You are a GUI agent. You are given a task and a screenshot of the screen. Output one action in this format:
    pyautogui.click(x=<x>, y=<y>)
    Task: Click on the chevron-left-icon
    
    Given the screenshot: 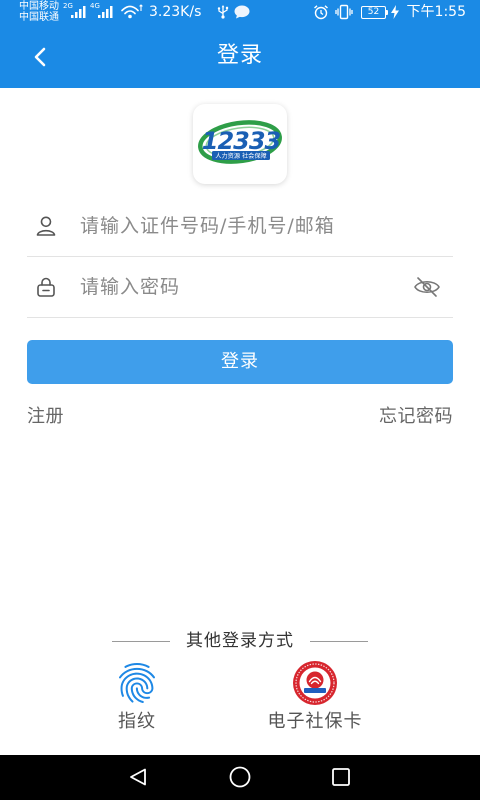 What is the action you would take?
    pyautogui.click(x=40, y=57)
    